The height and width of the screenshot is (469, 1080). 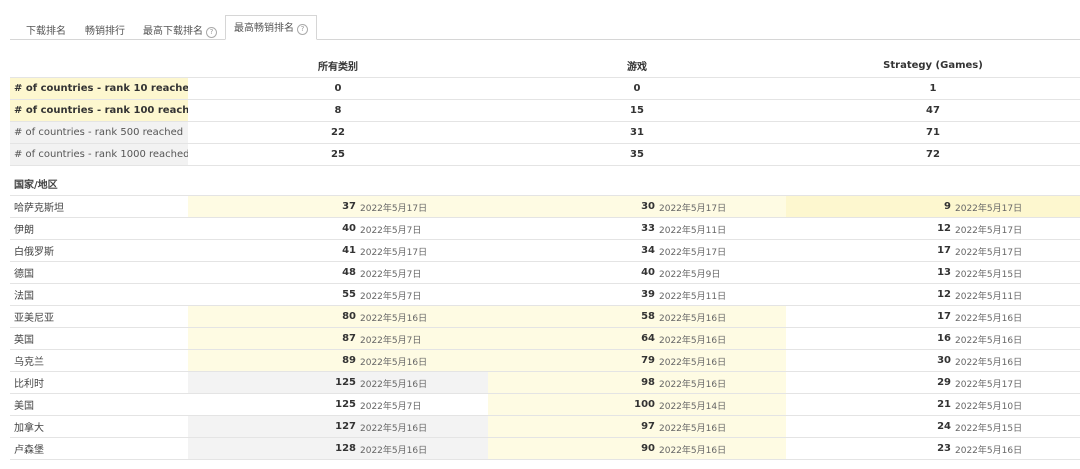 What do you see at coordinates (944, 382) in the screenshot?
I see `rank-value: 29` at bounding box center [944, 382].